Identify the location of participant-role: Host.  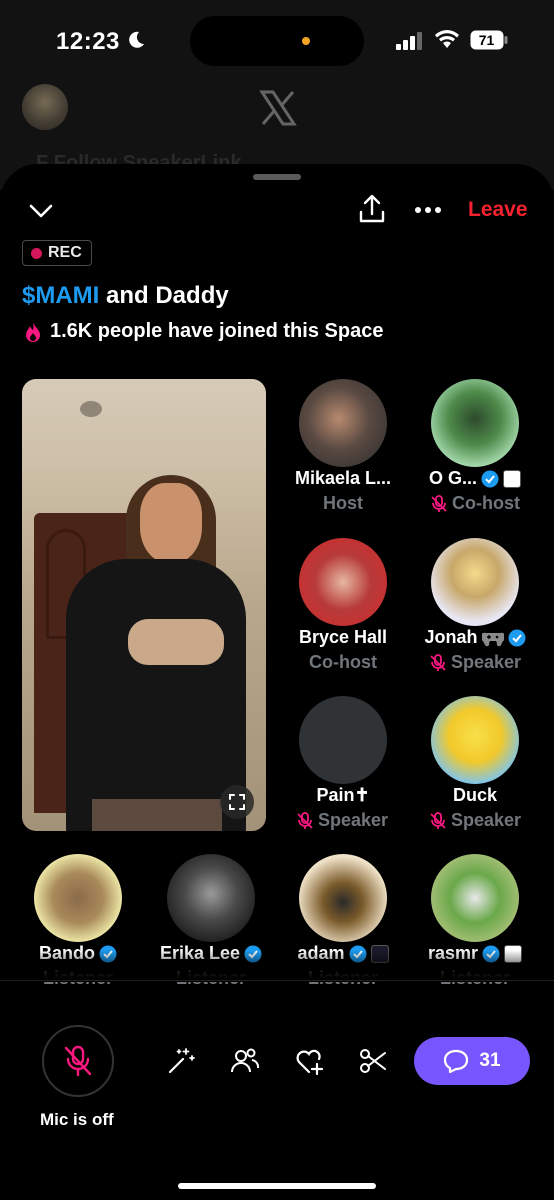
(343, 503).